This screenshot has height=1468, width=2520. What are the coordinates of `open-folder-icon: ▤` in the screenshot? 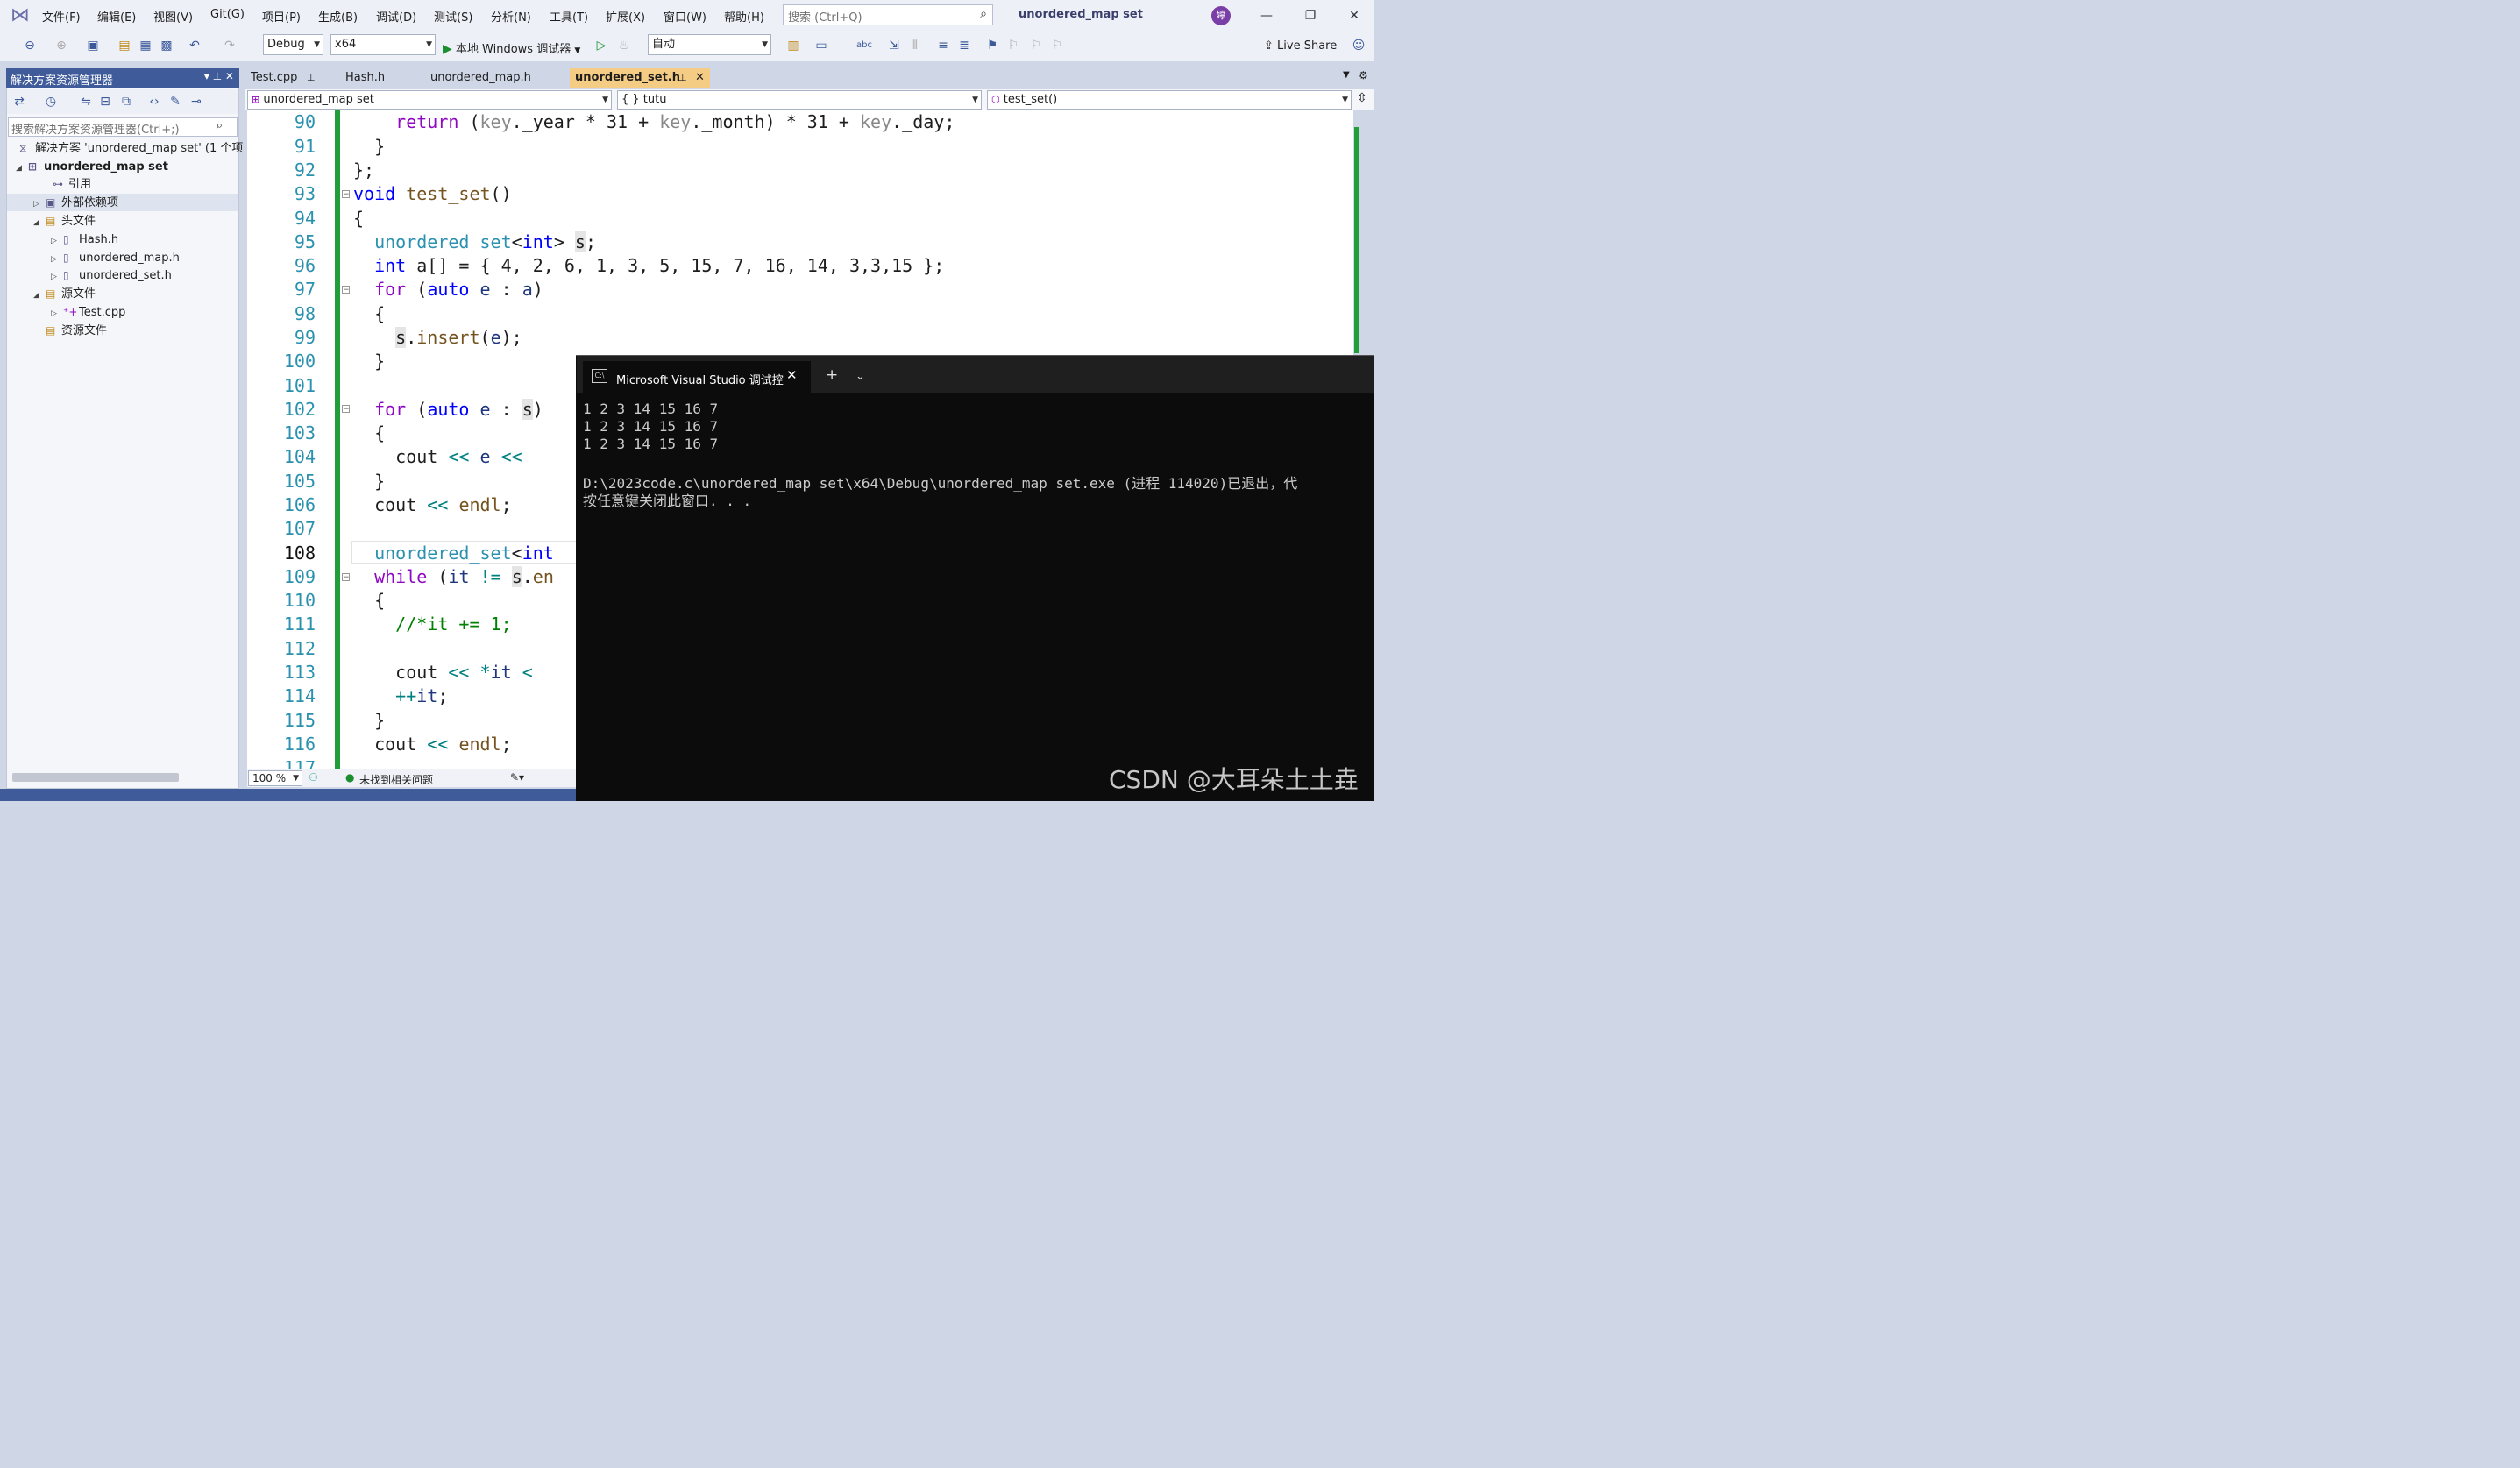 It's located at (124, 45).